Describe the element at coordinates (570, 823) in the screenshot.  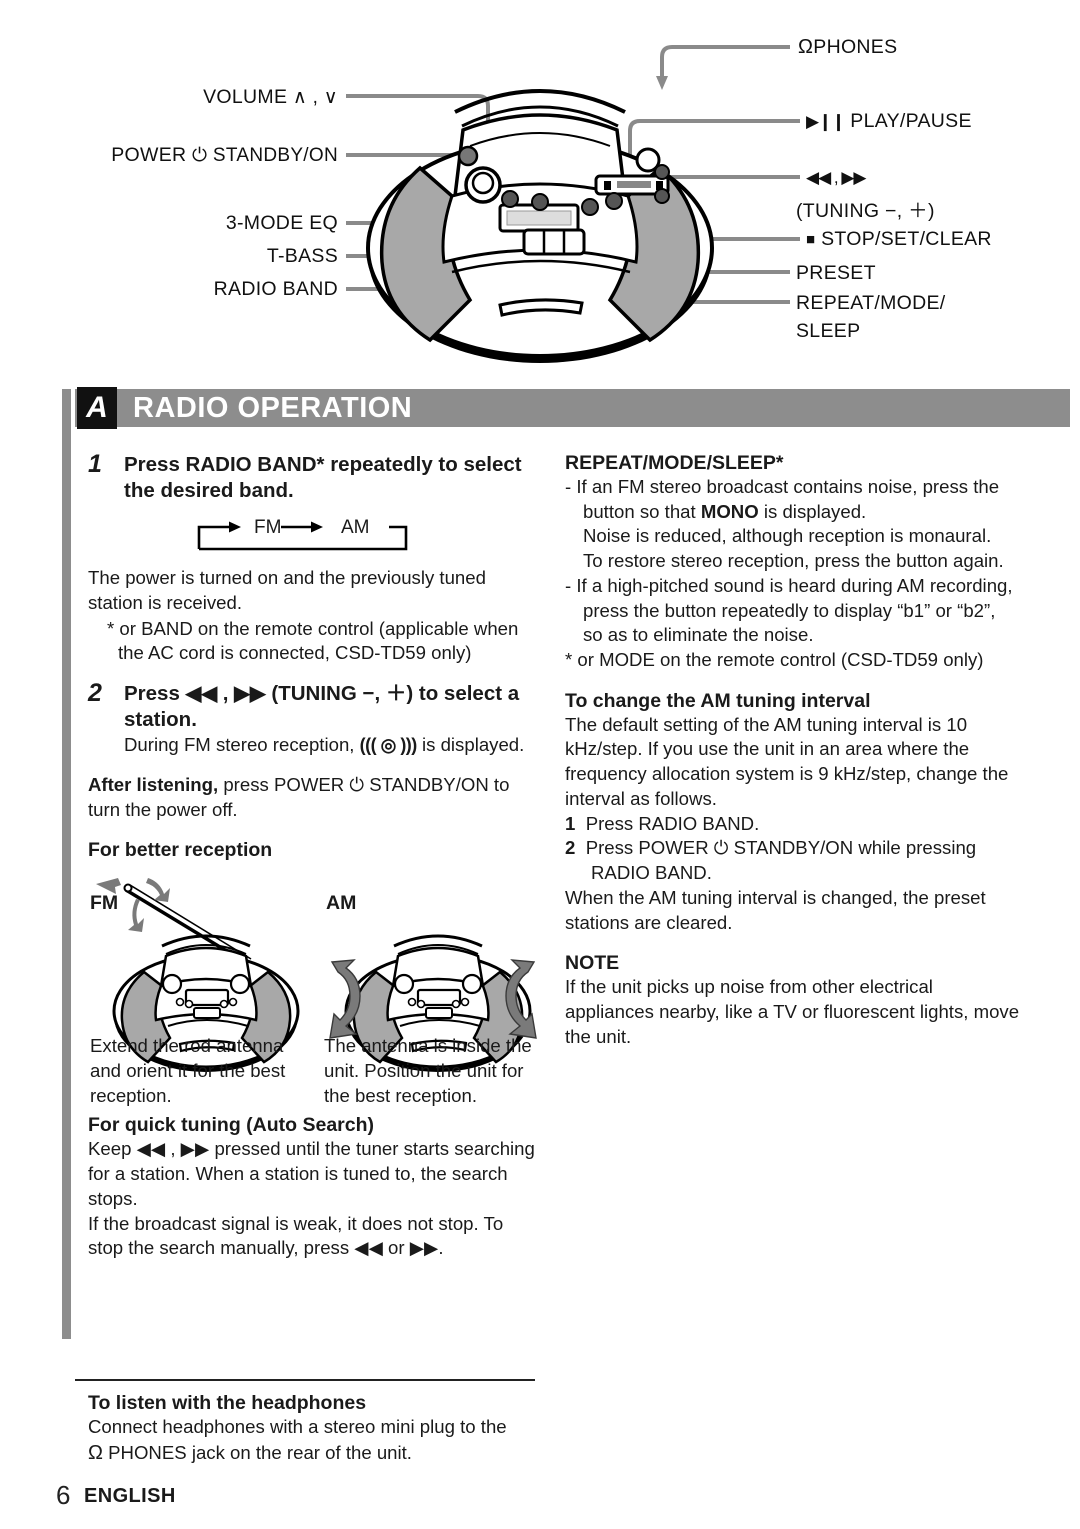
I see `am-interval-step-1-num: 1` at that location.